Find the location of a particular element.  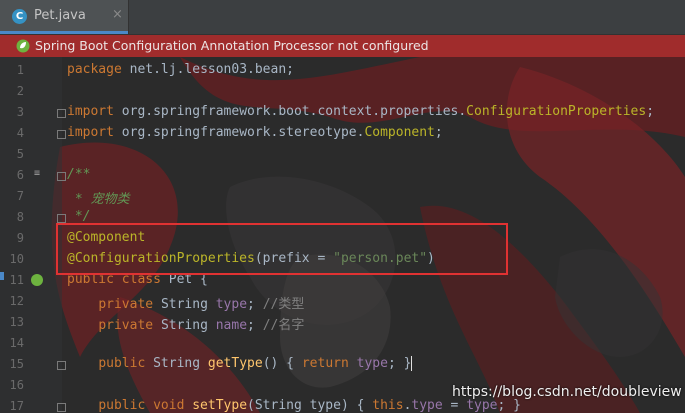

code-text: private String type; //类型 is located at coordinates (185, 302).